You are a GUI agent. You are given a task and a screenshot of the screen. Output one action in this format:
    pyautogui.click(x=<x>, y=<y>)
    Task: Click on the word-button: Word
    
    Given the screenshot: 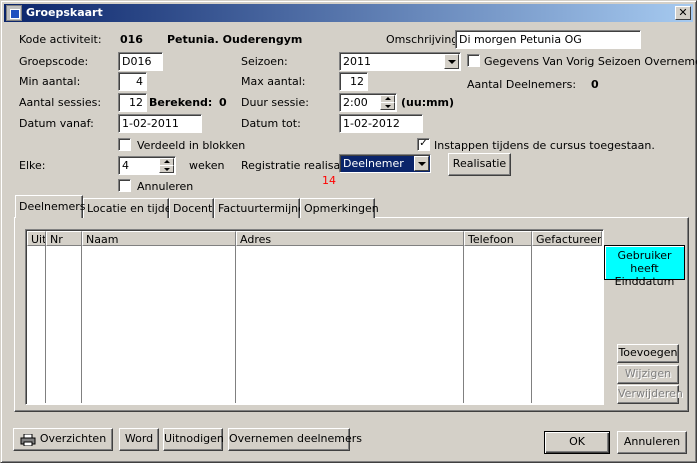 What is the action you would take?
    pyautogui.click(x=139, y=439)
    